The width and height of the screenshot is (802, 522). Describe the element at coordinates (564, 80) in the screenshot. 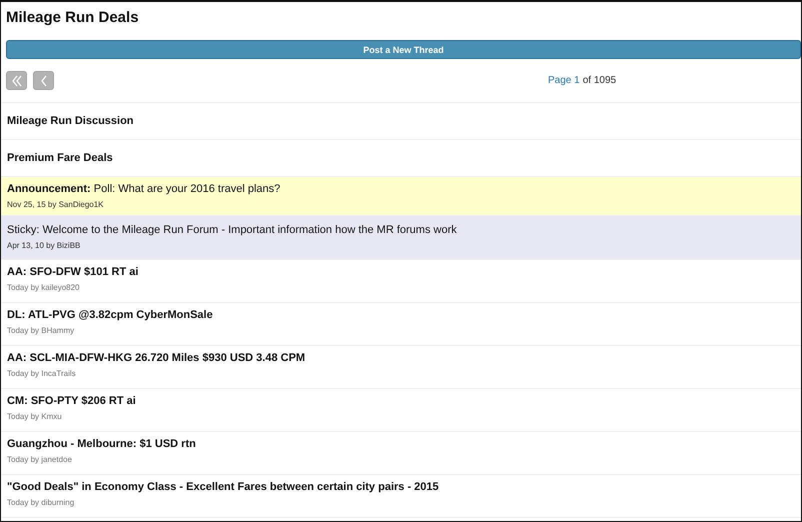

I see `page-link: Page 1` at that location.